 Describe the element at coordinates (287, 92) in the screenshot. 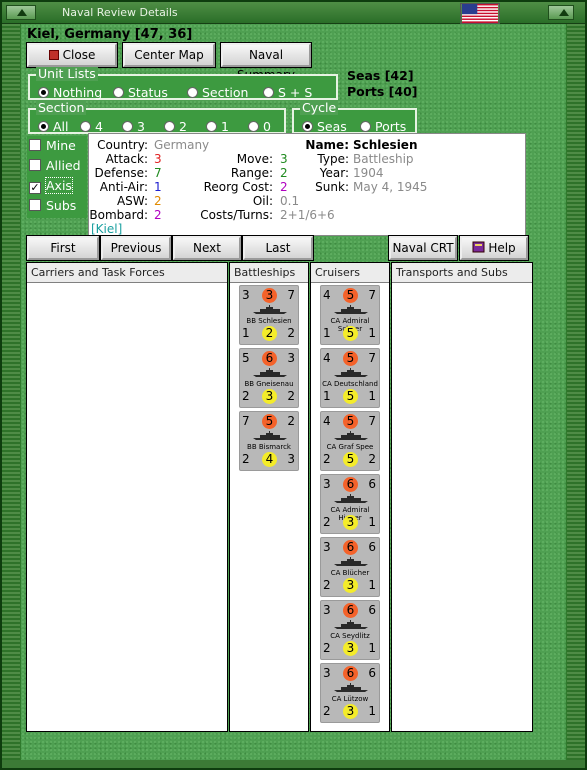

I see `radio-s-plus-s: S + S` at that location.